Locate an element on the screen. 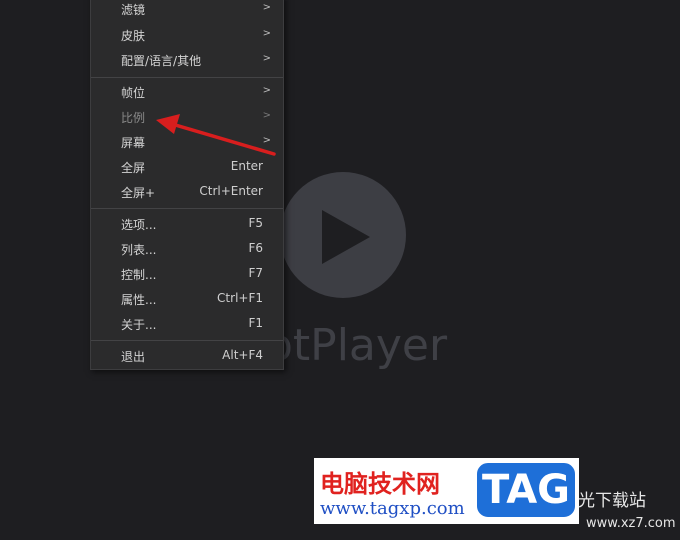 The height and width of the screenshot is (540, 680). watermark-right-url: www.xz7.com is located at coordinates (631, 523).